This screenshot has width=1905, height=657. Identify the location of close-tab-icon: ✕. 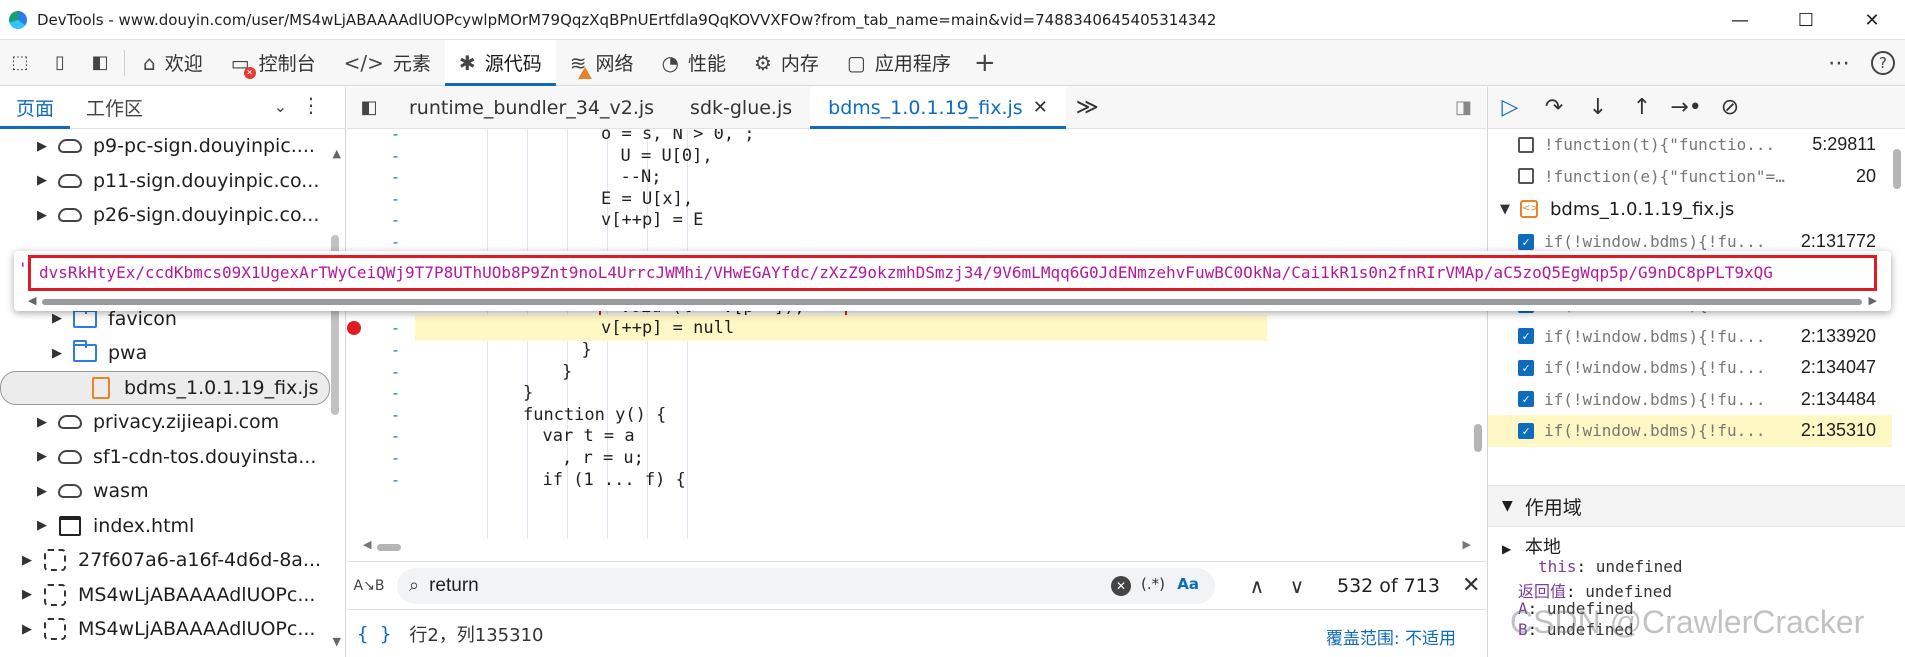
(1040, 107).